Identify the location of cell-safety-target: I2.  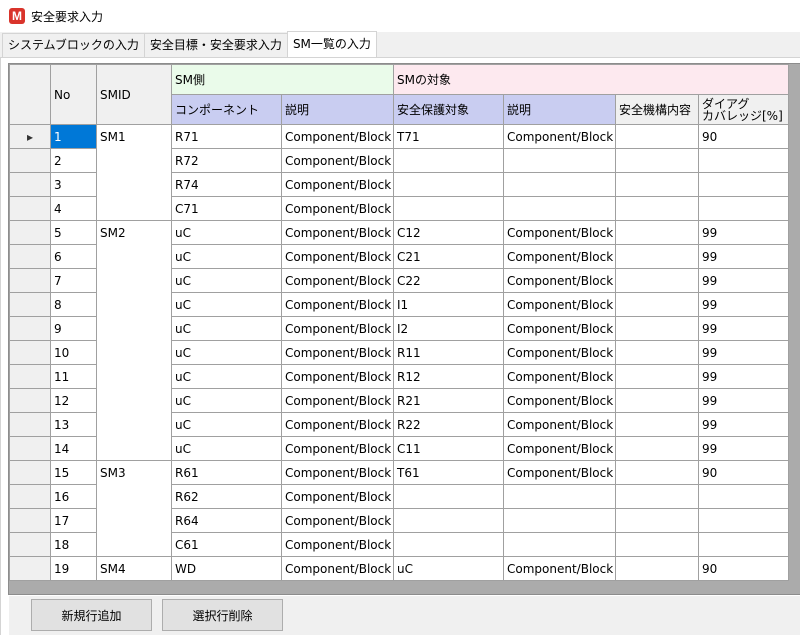
(448, 328).